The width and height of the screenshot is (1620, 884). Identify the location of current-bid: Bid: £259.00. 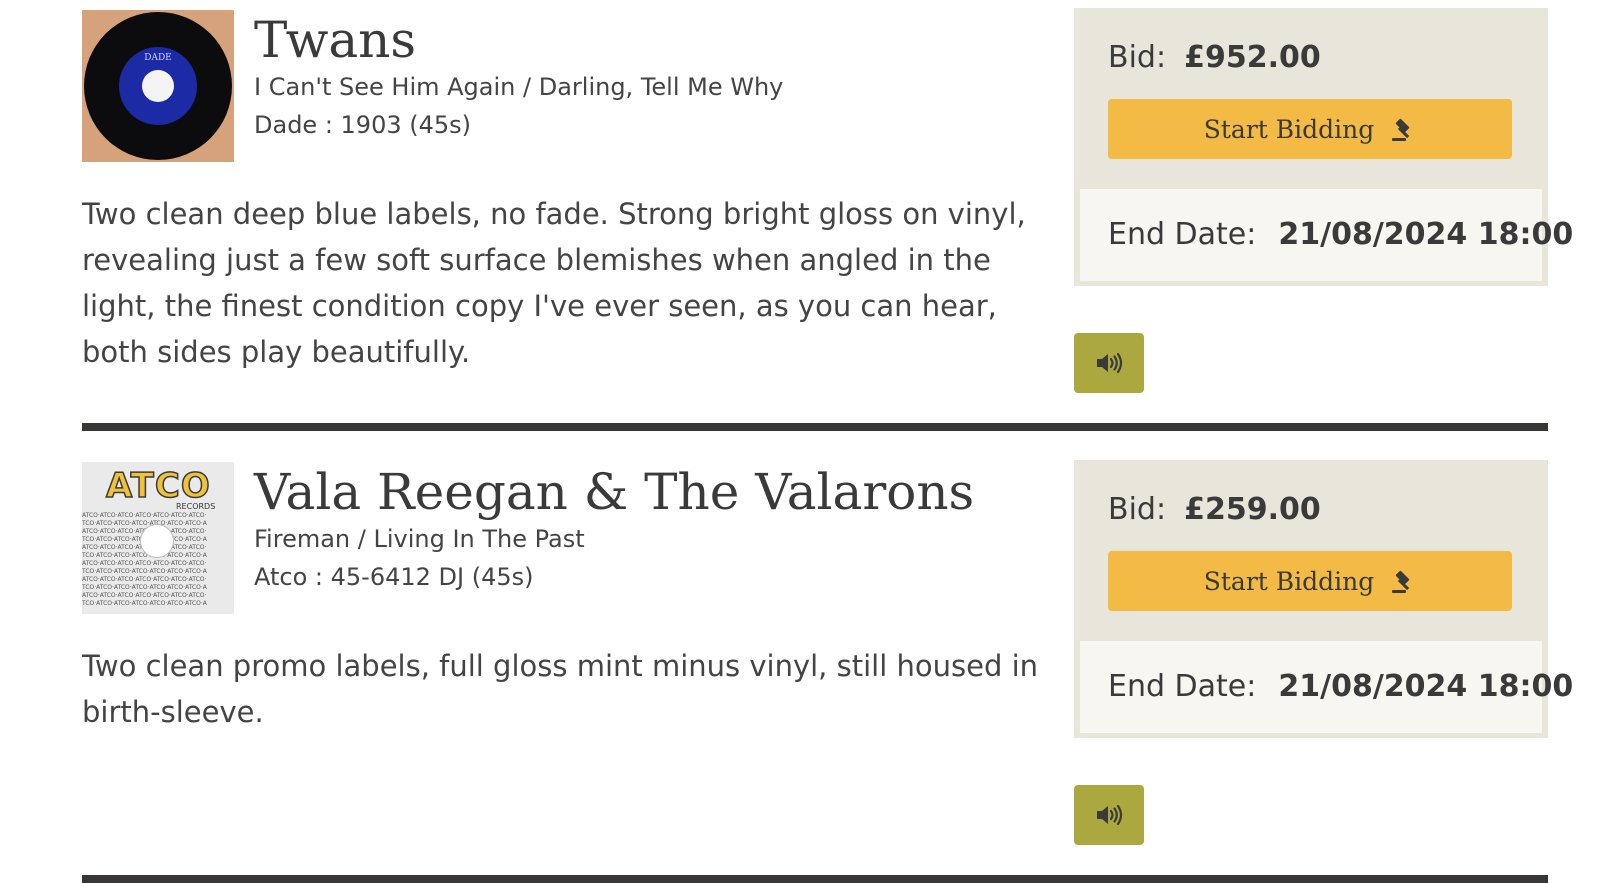
(1214, 510).